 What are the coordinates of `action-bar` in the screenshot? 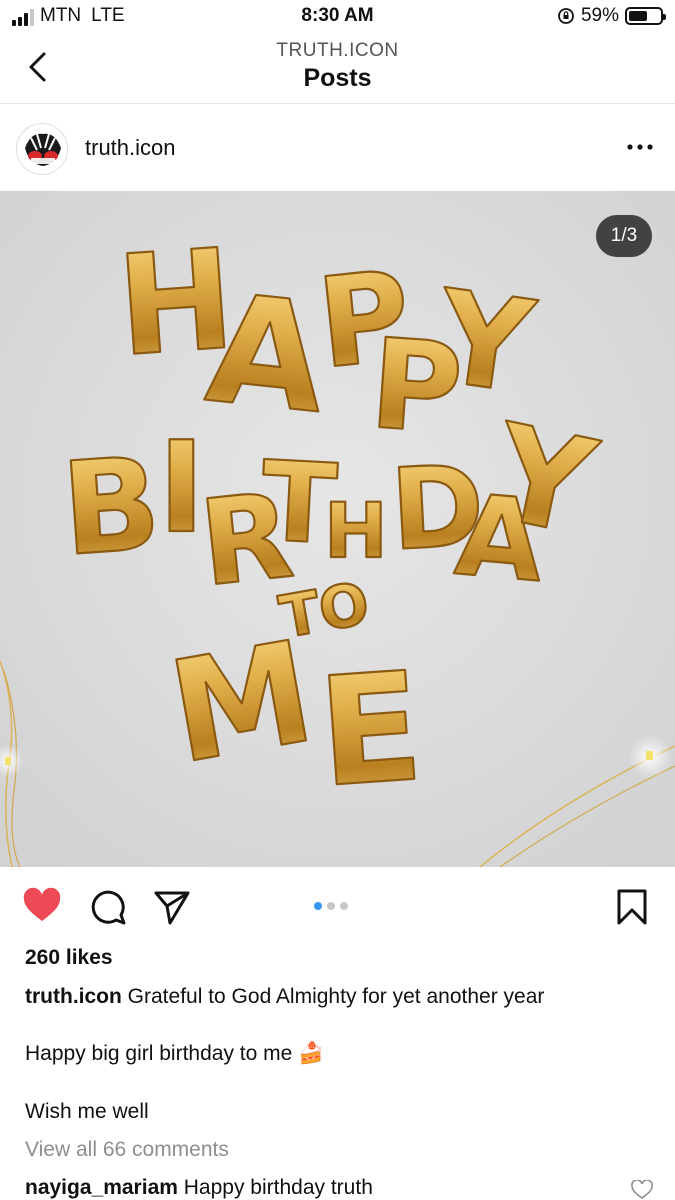 It's located at (337, 907).